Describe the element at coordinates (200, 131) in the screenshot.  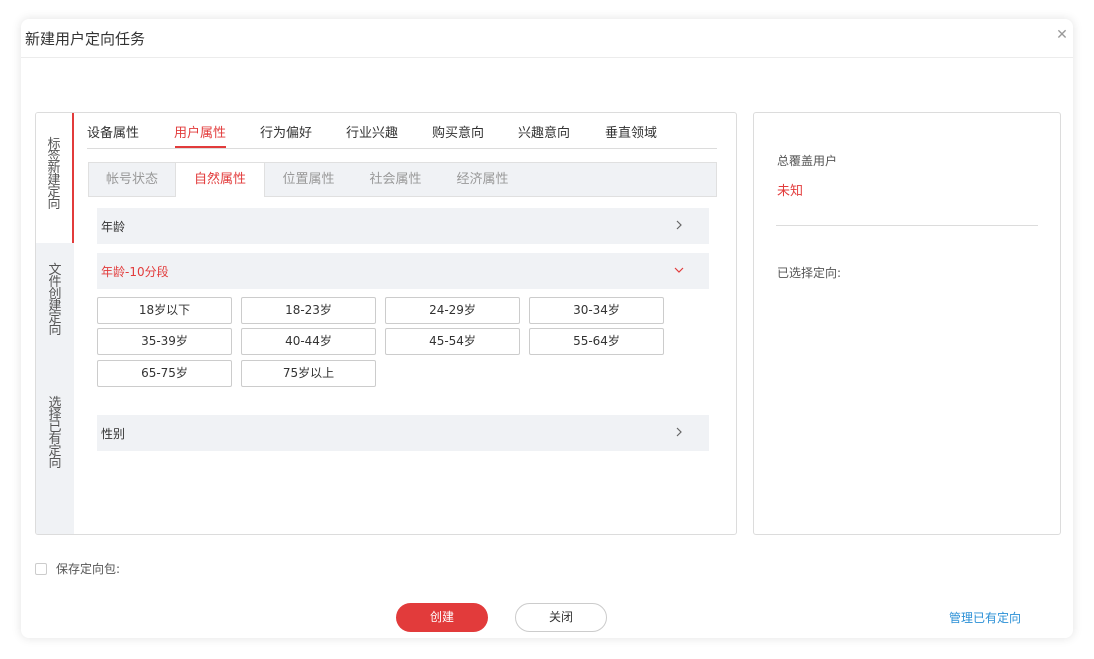
I see `tab-user-attributes: 用户属性` at that location.